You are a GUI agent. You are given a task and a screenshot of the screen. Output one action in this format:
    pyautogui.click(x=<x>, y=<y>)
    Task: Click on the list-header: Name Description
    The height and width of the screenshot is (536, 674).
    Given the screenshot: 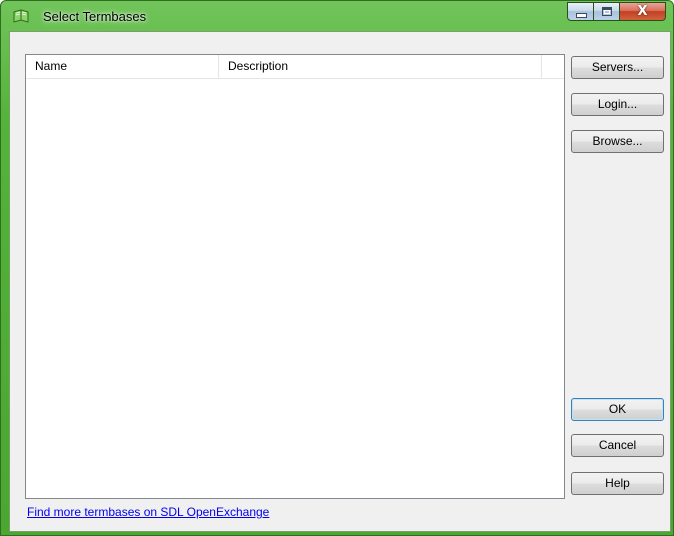 What is the action you would take?
    pyautogui.click(x=295, y=67)
    